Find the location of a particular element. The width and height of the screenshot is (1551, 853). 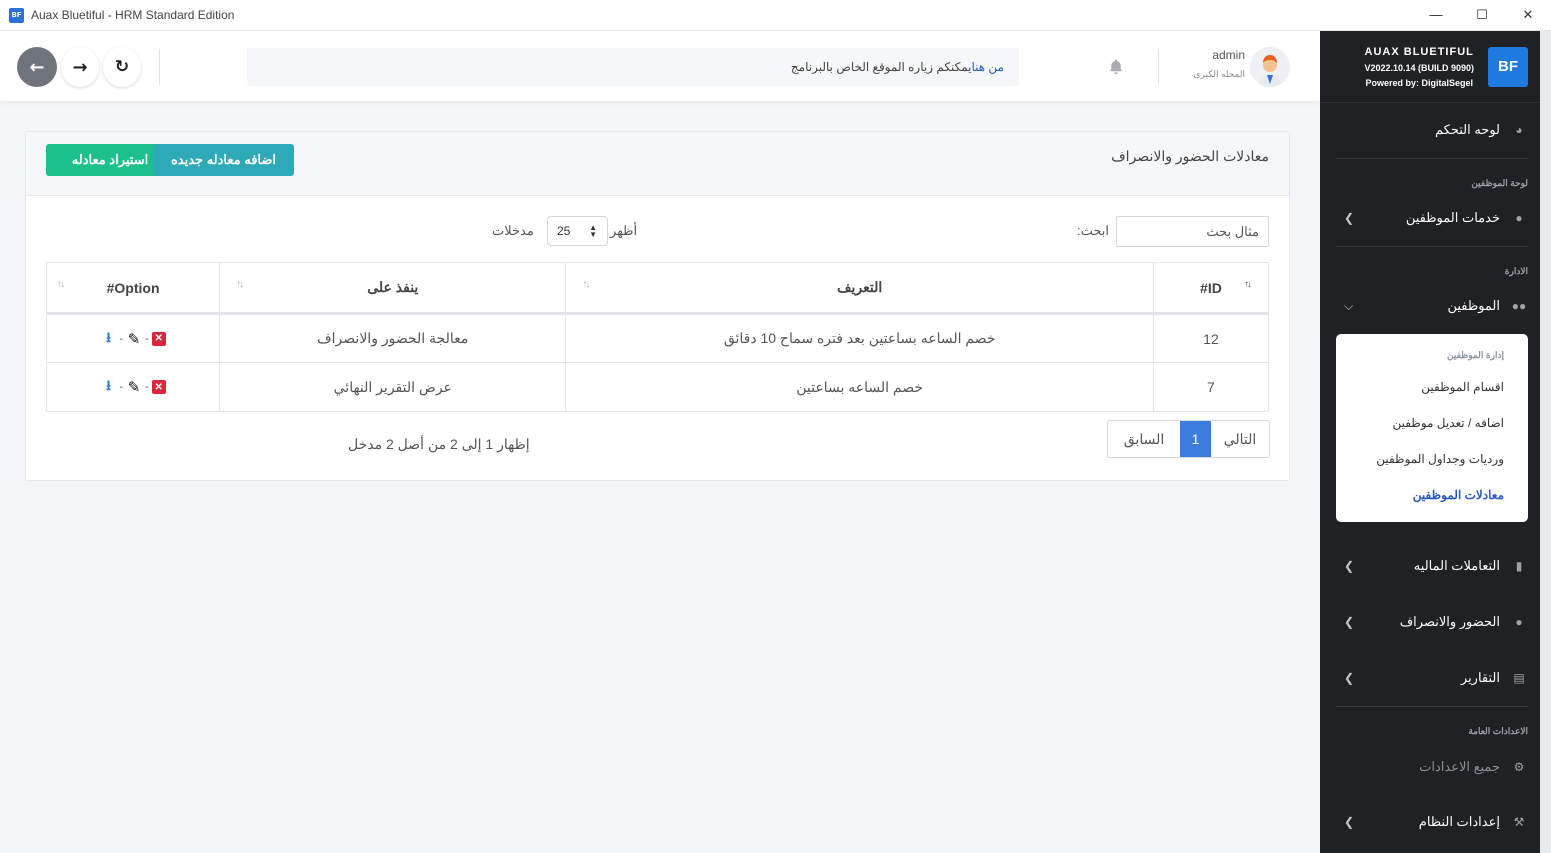

cell-definition: خصم الساعه بساعتين is located at coordinates (859, 387).